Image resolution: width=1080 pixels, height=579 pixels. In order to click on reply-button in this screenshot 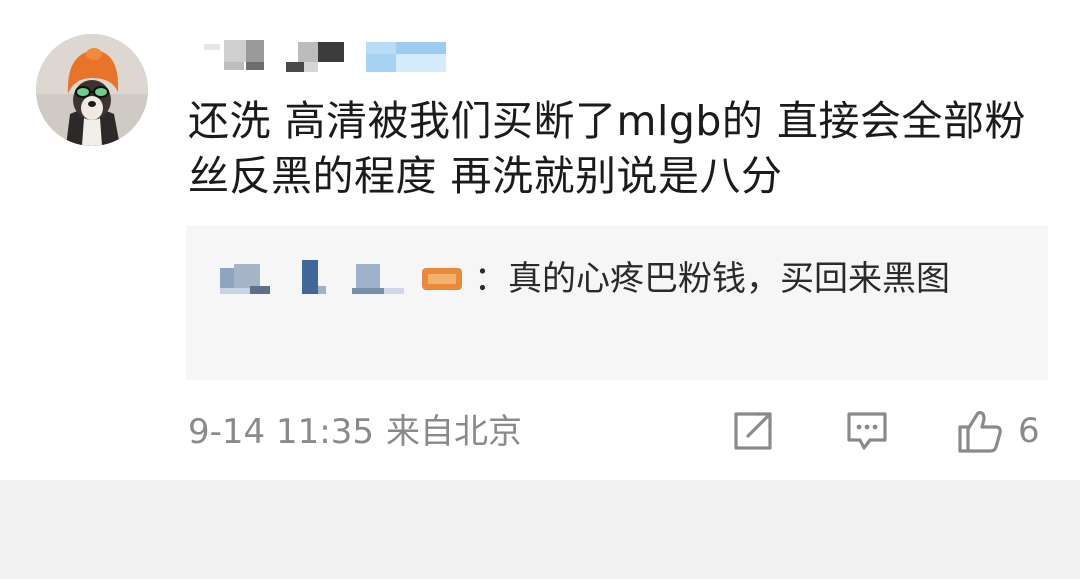, I will do `click(870, 431)`.